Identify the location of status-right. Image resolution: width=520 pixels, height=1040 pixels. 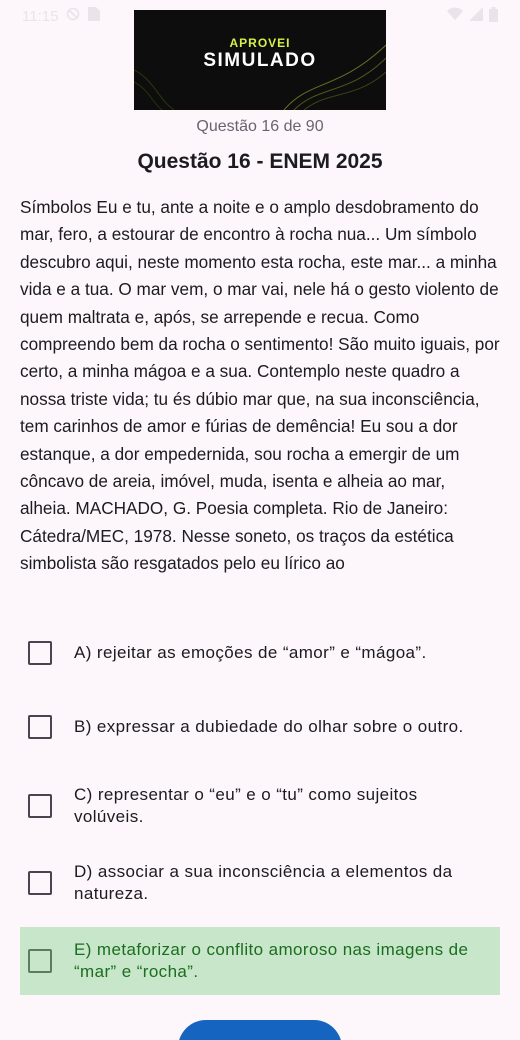
(472, 16).